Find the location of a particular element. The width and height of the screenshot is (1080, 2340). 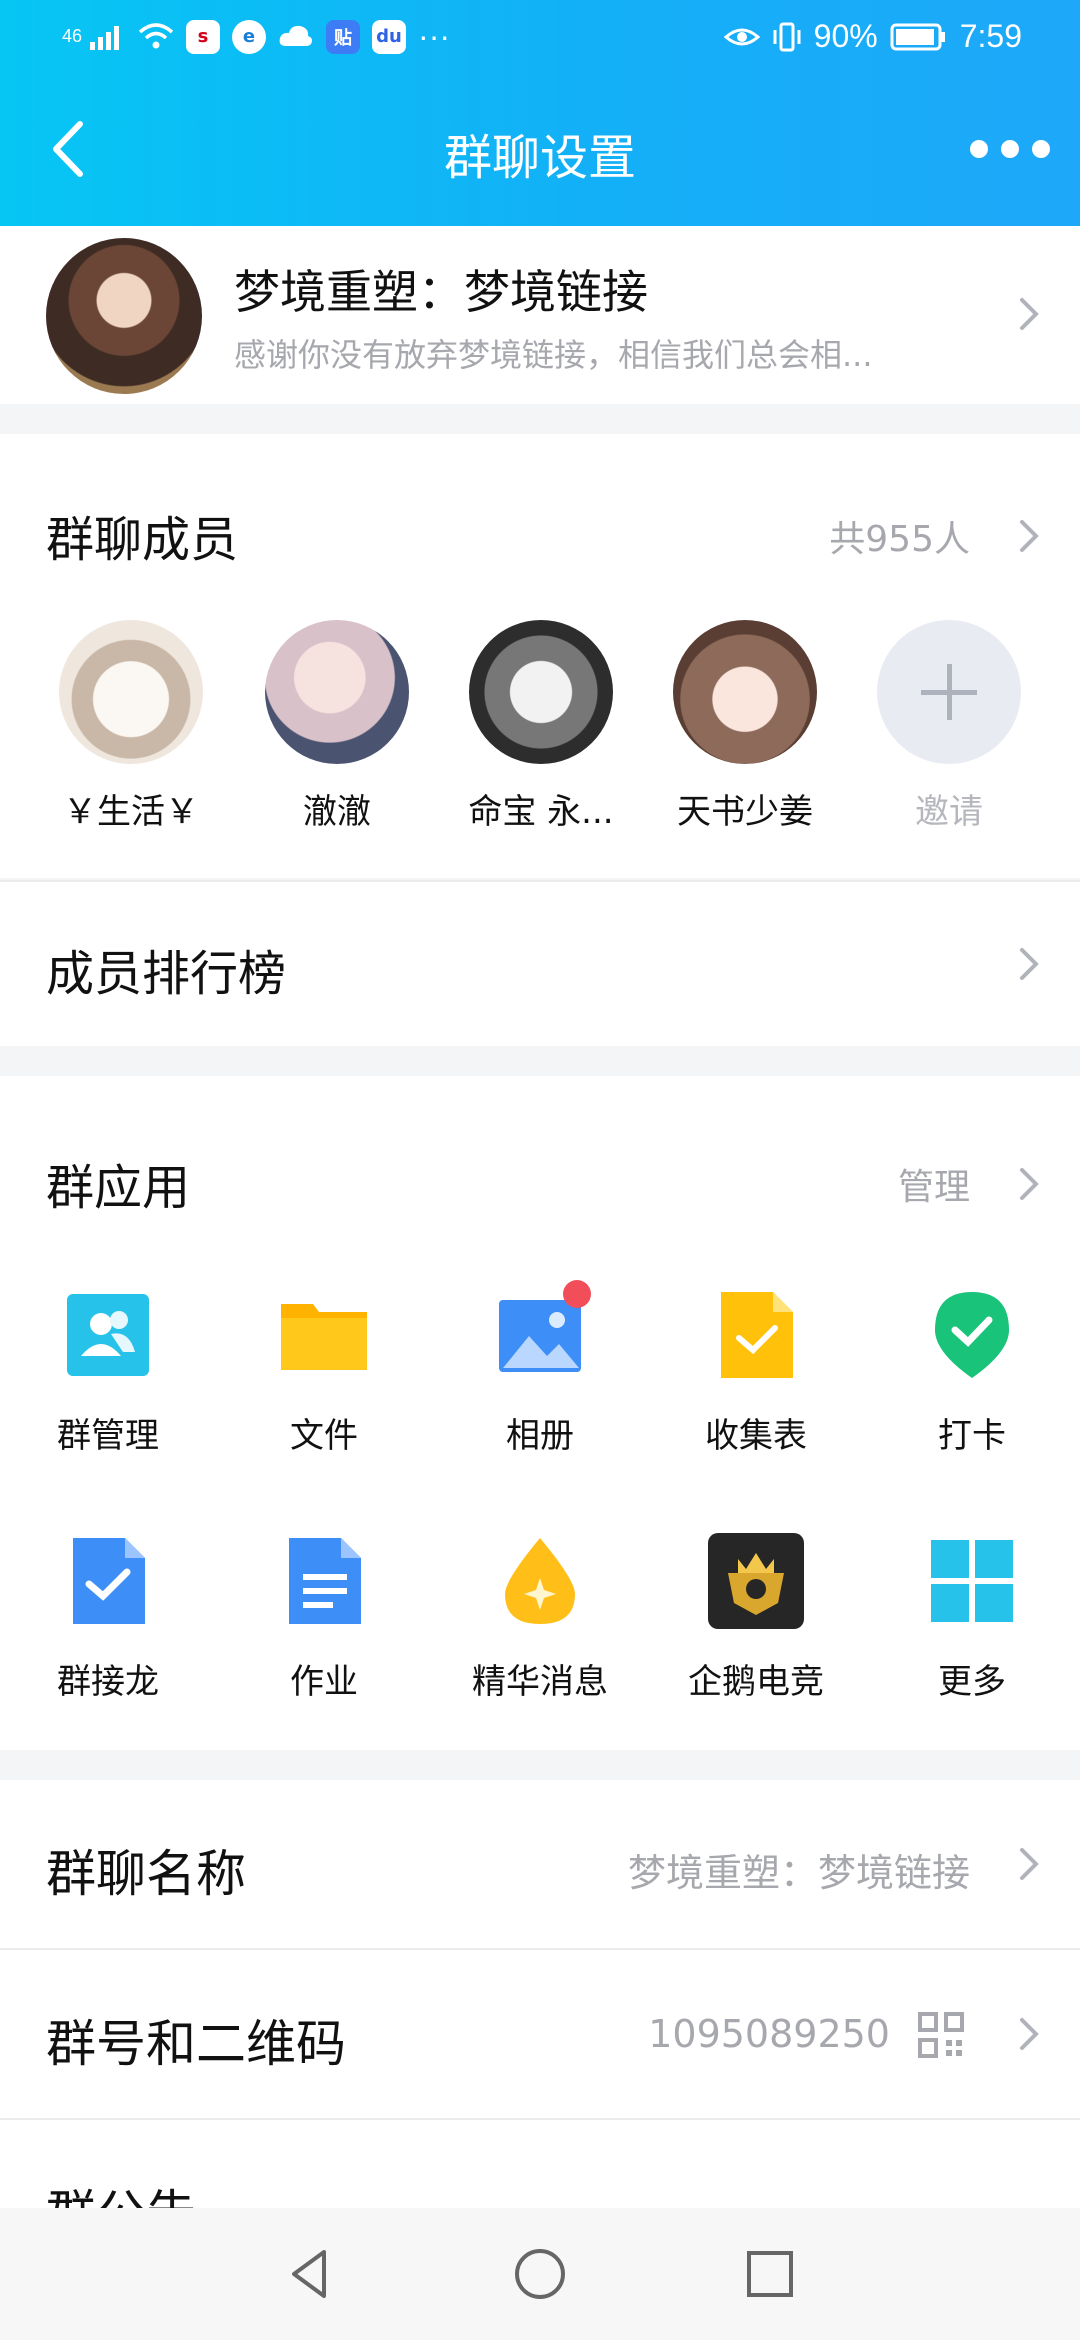

member-item: 澈澈 is located at coordinates (337, 726).